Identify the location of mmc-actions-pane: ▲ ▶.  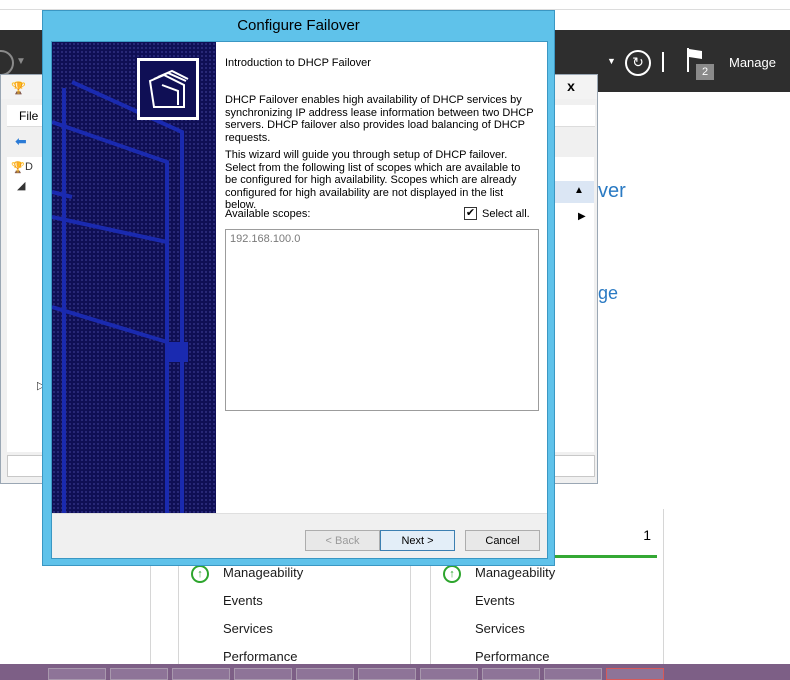
(574, 304).